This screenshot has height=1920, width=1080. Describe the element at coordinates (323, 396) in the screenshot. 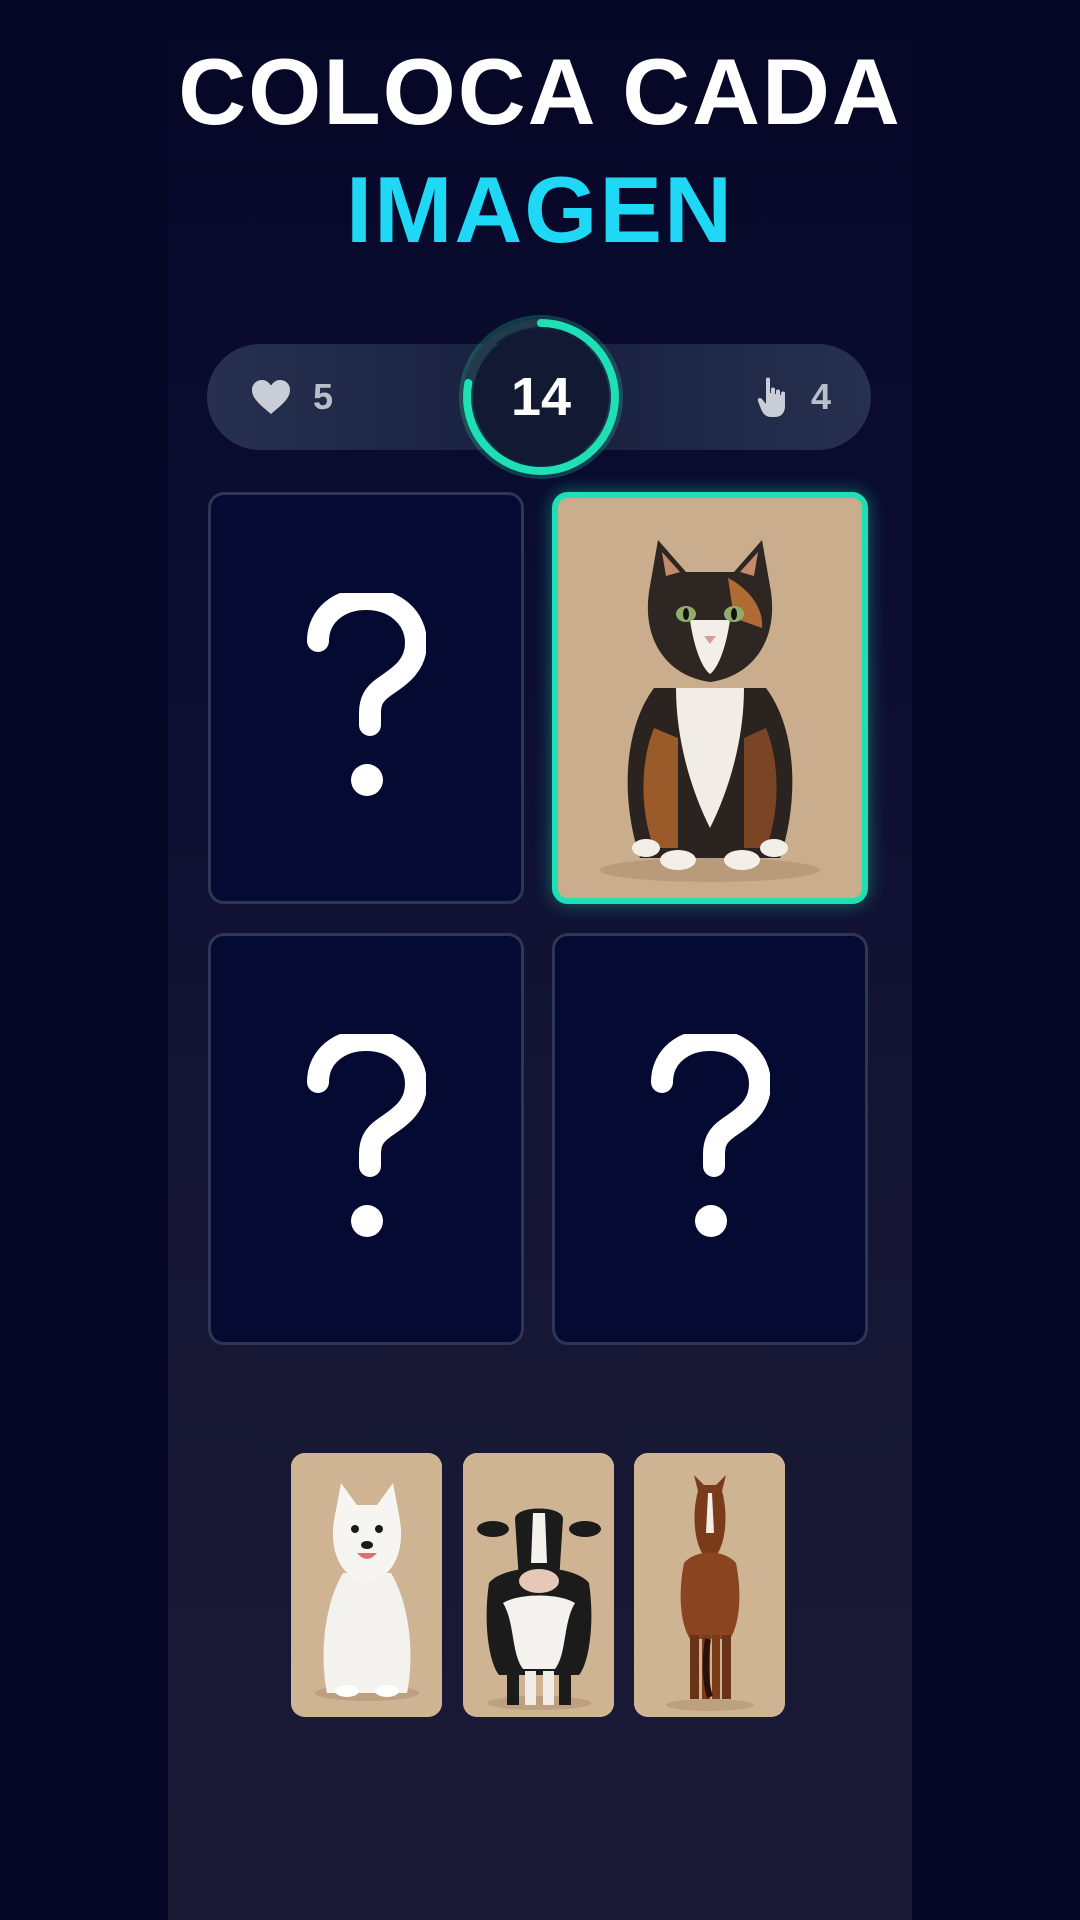

I see `lives-value: 5` at that location.